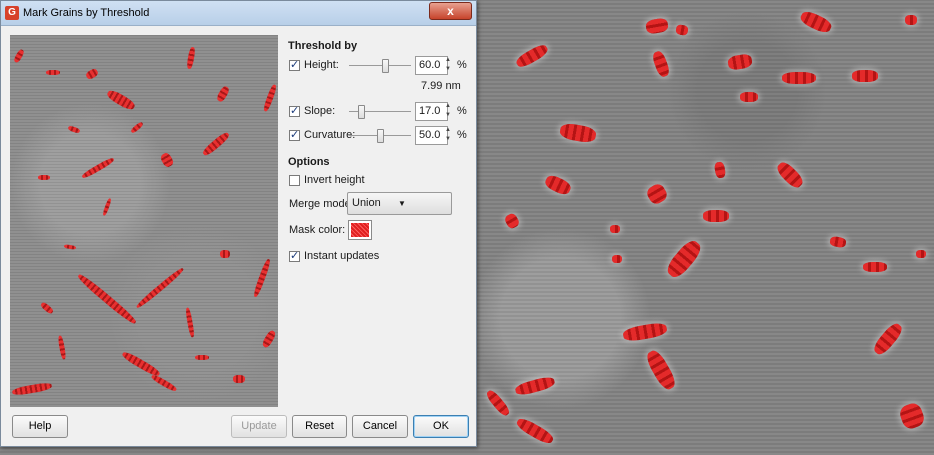  I want to click on curvature-label: Curvature:, so click(330, 135).